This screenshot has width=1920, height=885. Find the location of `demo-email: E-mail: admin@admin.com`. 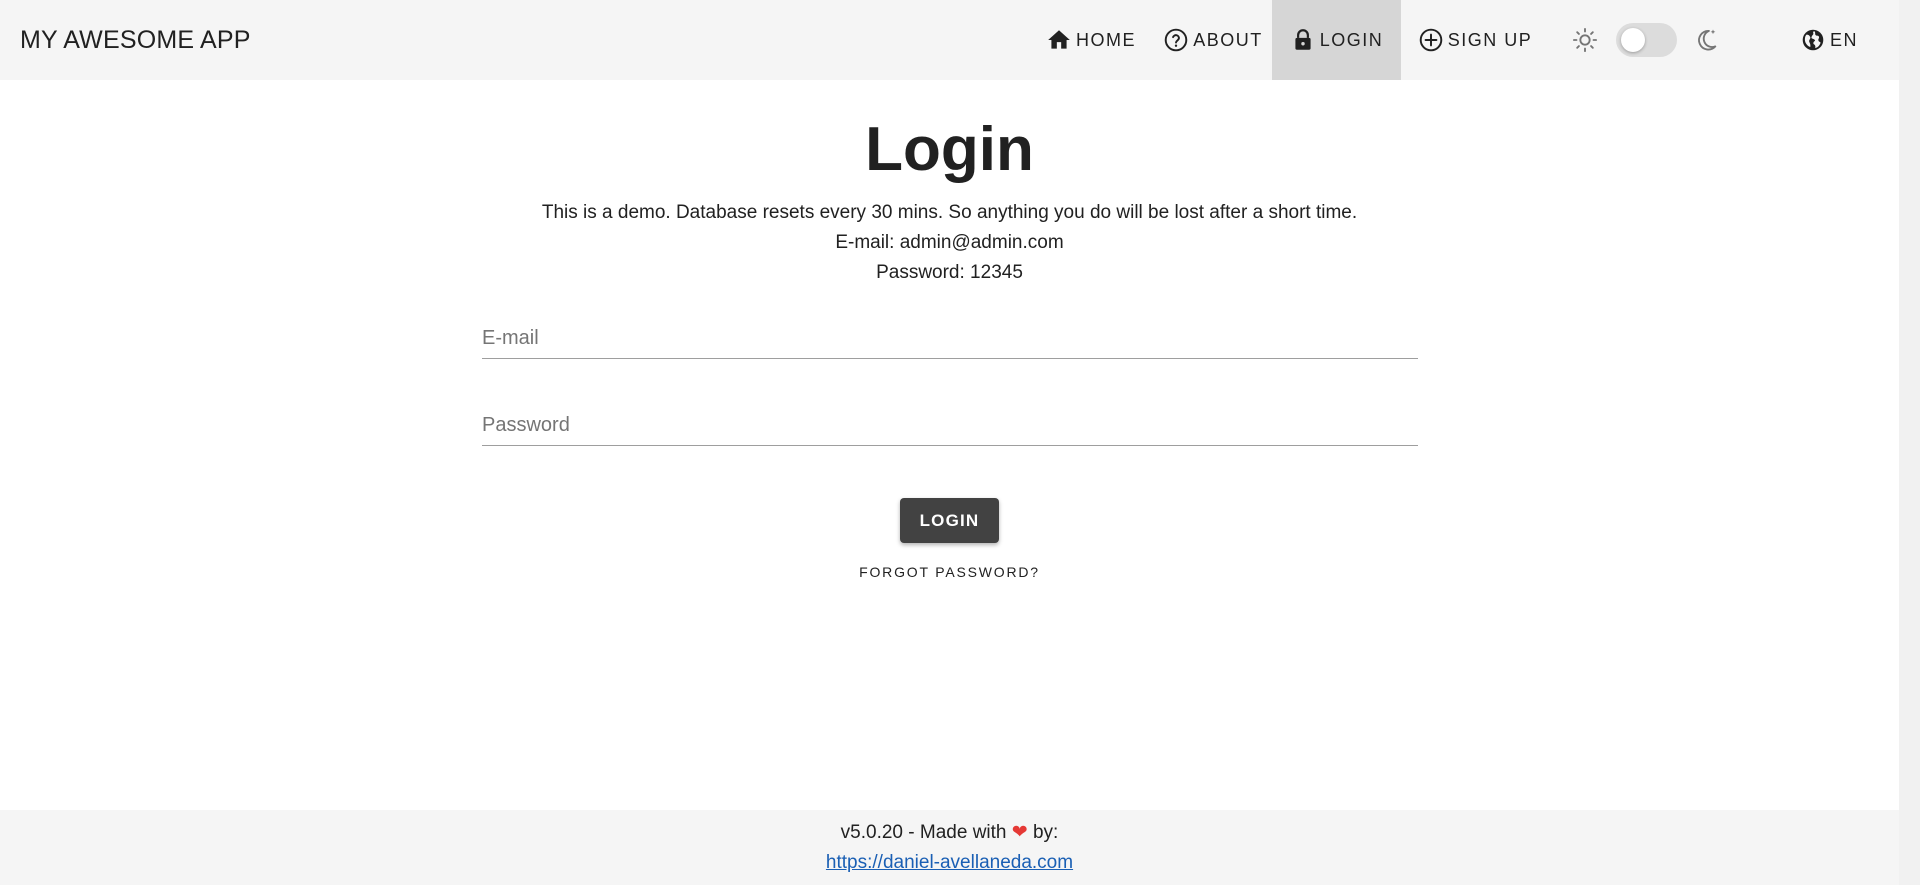

demo-email: E-mail: admin@admin.com is located at coordinates (949, 242).